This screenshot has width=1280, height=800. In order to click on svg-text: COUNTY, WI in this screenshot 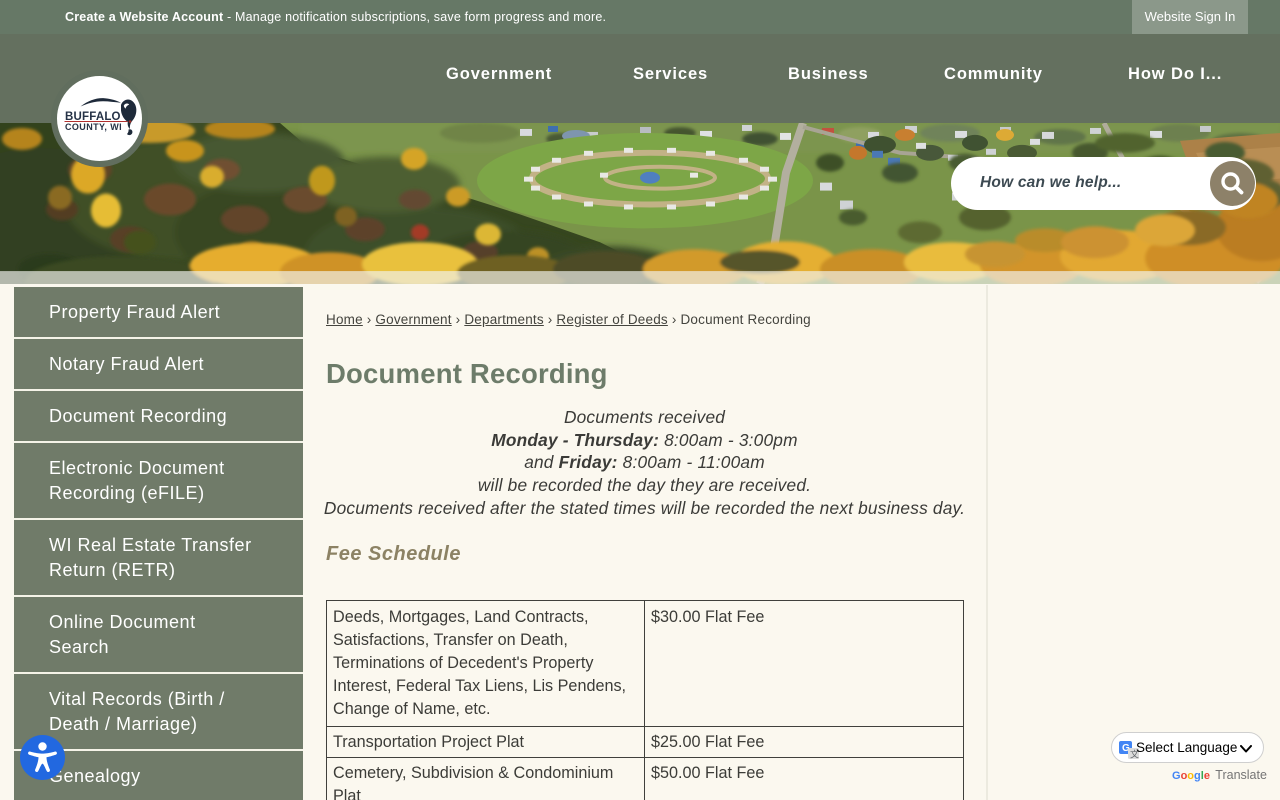, I will do `click(93, 127)`.